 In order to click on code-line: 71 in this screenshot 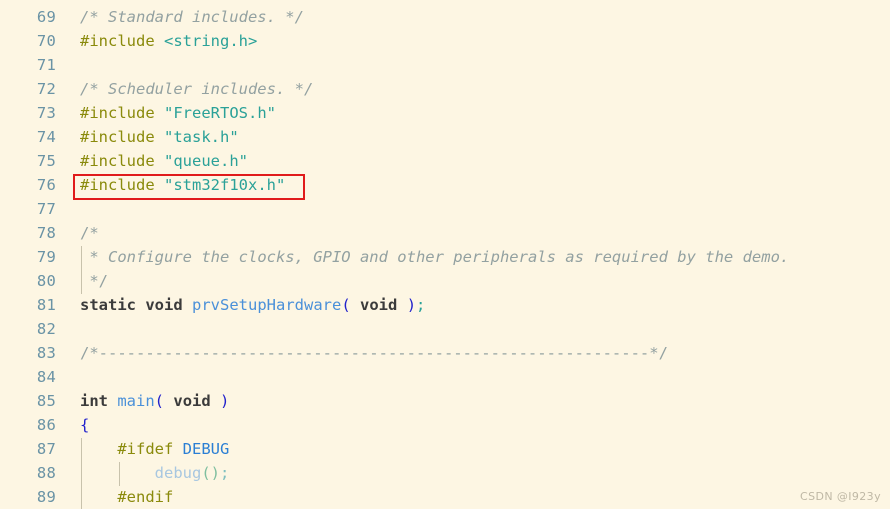, I will do `click(445, 65)`.